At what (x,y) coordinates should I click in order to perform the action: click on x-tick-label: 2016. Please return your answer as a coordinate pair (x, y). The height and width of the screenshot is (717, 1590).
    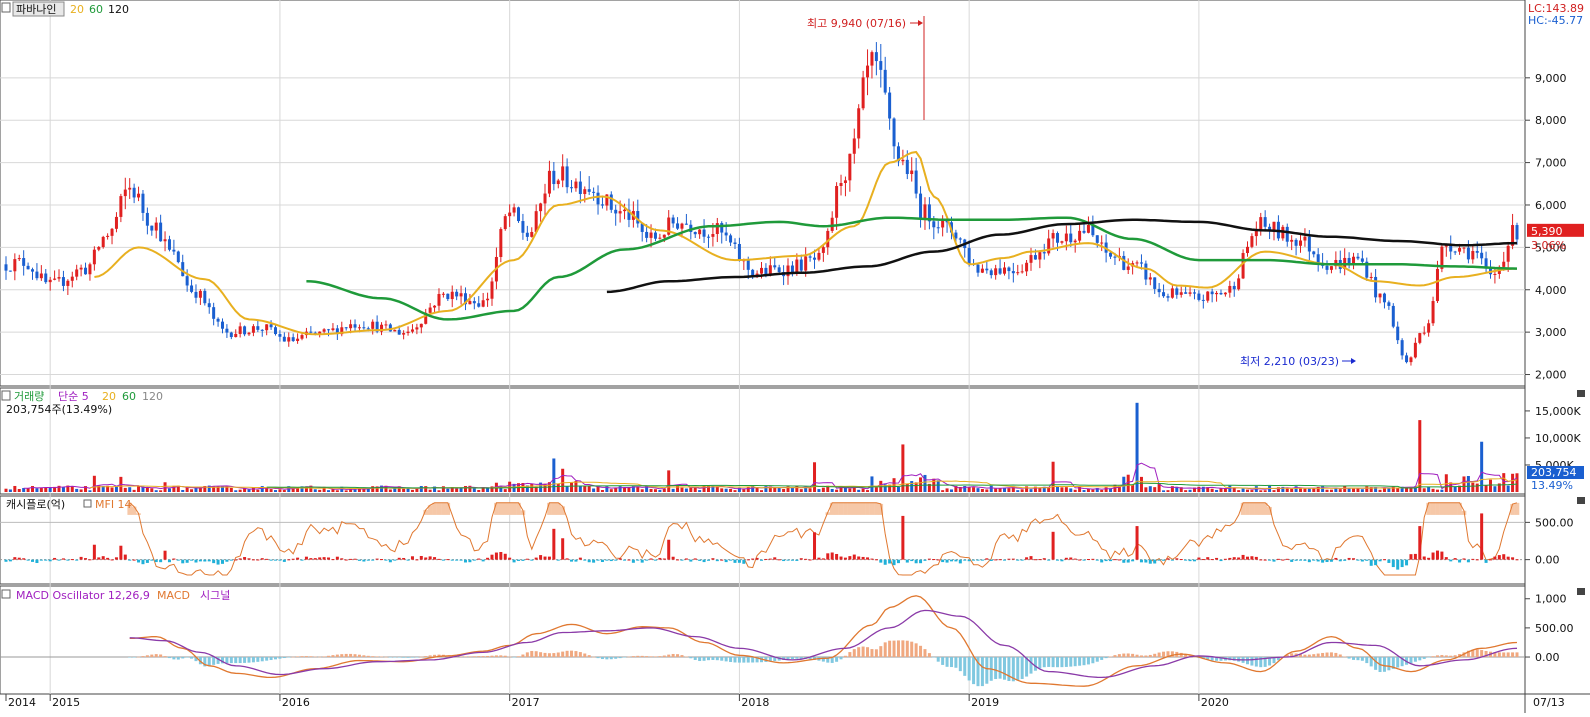
    Looking at the image, I should click on (296, 702).